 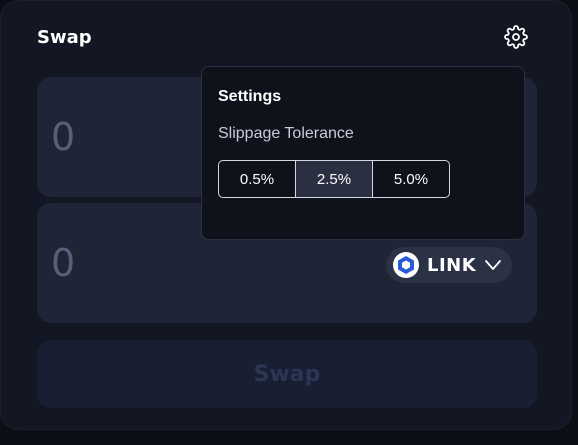 What do you see at coordinates (516, 37) in the screenshot?
I see `gear-icon` at bounding box center [516, 37].